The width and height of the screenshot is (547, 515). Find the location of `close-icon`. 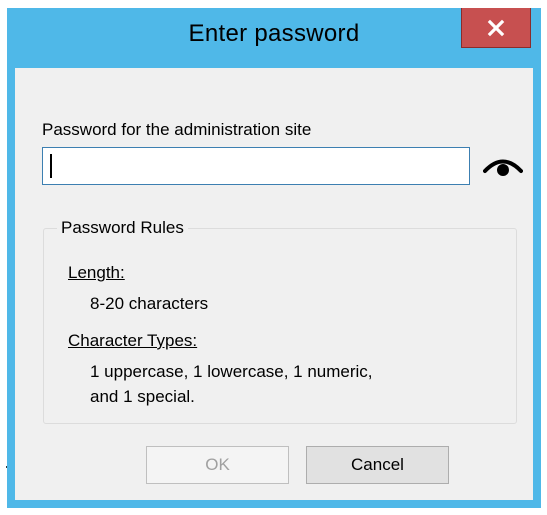

close-icon is located at coordinates (496, 27).